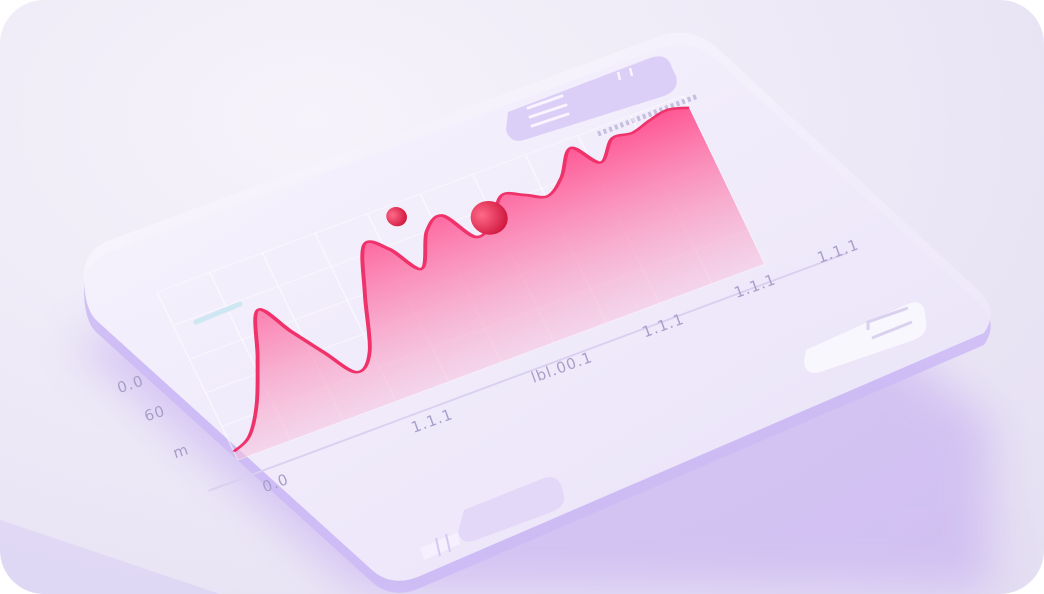 Image resolution: width=1044 pixels, height=594 pixels. What do you see at coordinates (110, 557) in the screenshot?
I see `glare` at bounding box center [110, 557].